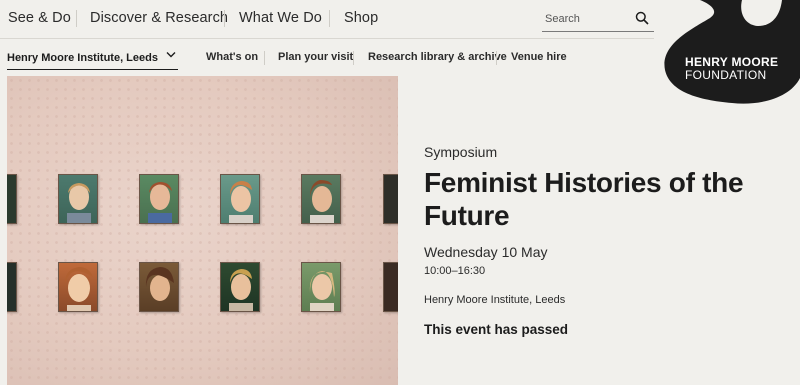 This screenshot has height=385, width=800. I want to click on venue-selector: Henry Moore Institute, Leeds, so click(92, 59).